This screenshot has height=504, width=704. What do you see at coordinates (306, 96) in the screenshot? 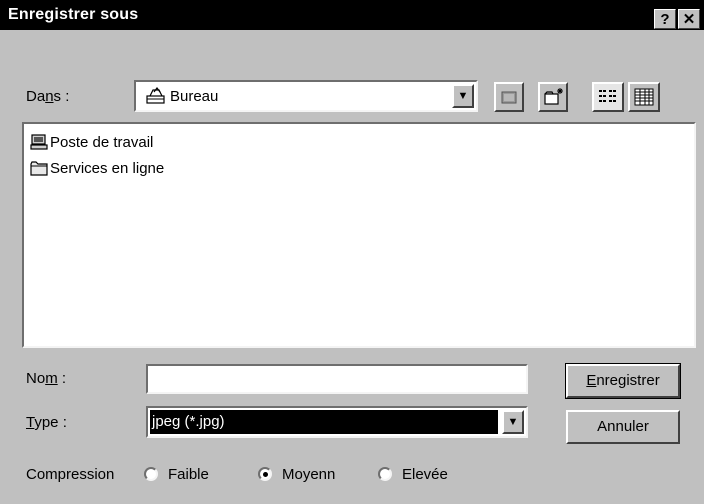
I see `location-combobox: Bureau ▼` at bounding box center [306, 96].